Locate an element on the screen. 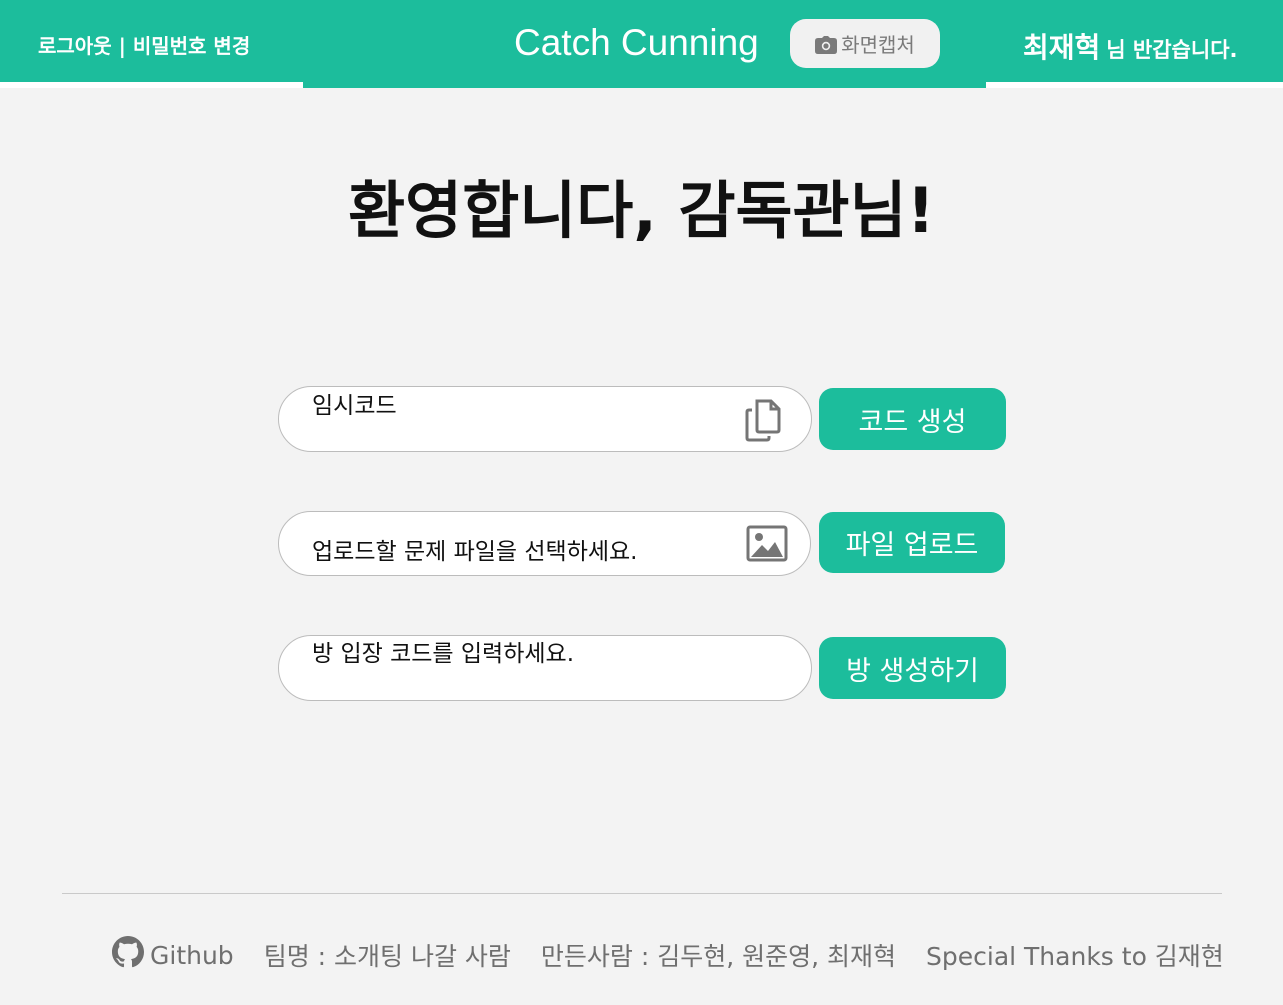  room-code-placeholder: 방 입장 코드를 입력하세요. is located at coordinates (443, 654).